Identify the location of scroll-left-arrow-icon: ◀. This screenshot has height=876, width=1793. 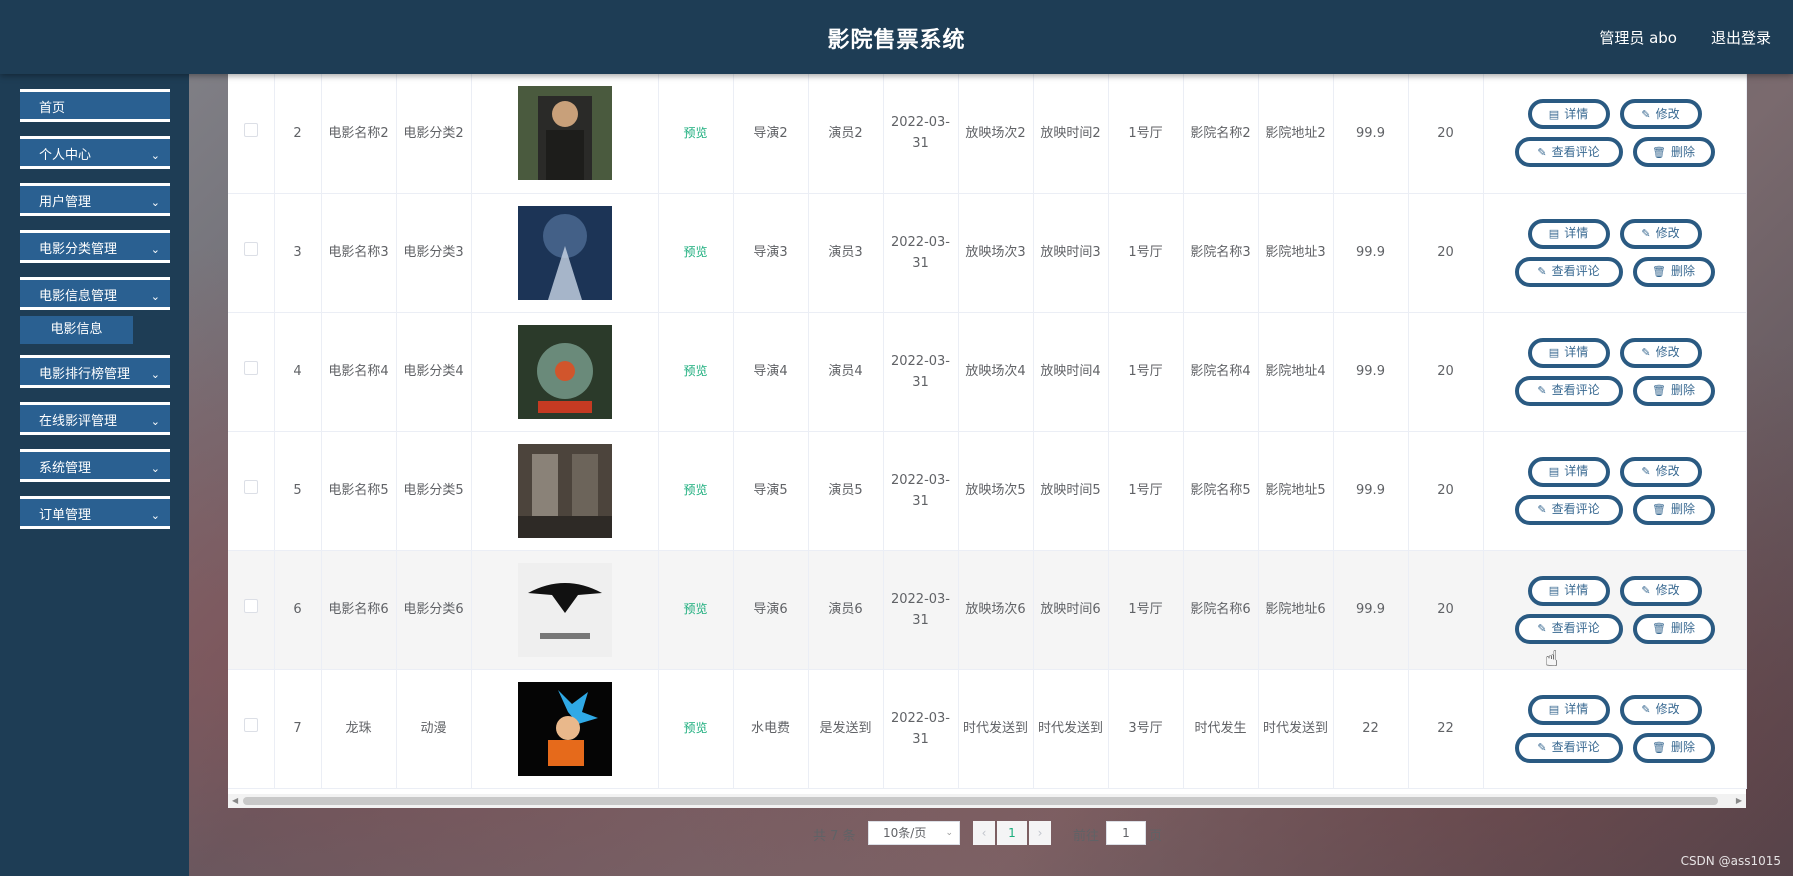
(235, 801).